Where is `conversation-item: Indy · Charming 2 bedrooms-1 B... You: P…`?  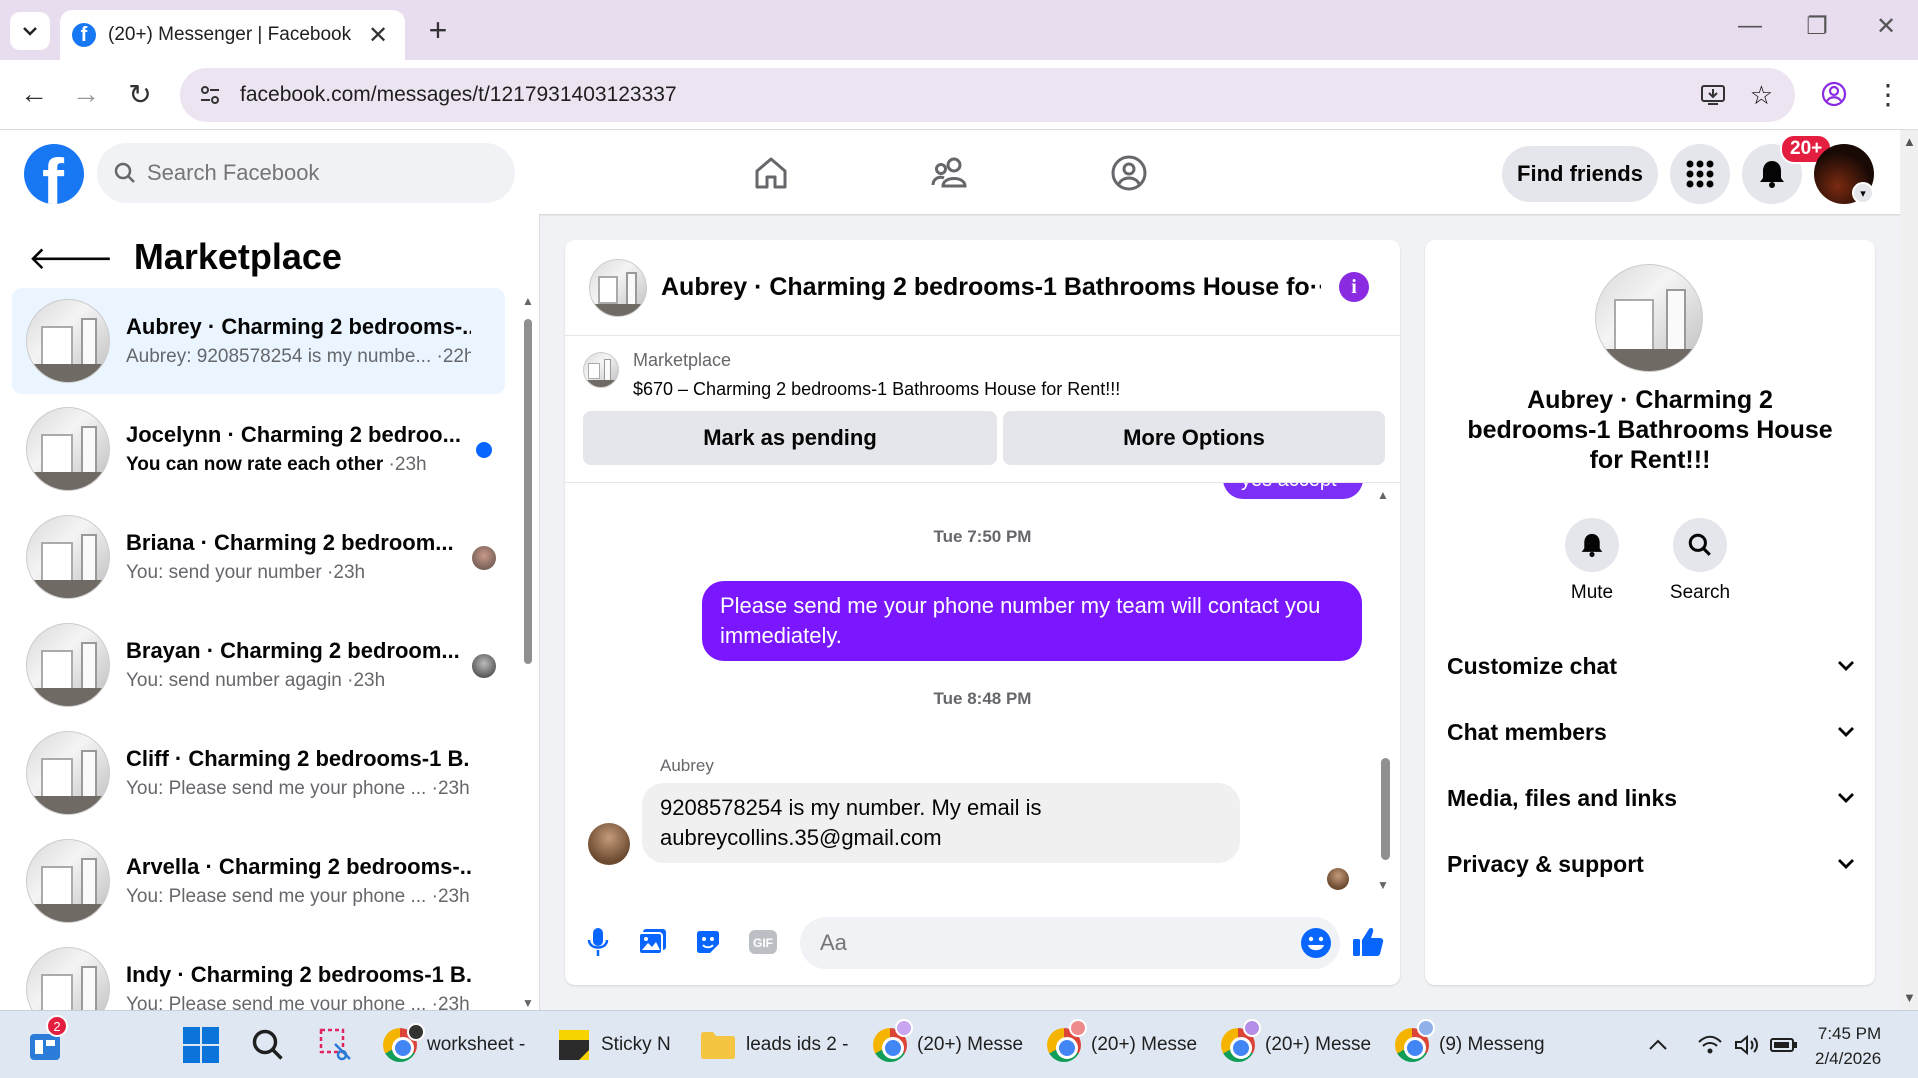
conversation-item: Indy · Charming 2 bedrooms-1 B... You: P… is located at coordinates (258, 973).